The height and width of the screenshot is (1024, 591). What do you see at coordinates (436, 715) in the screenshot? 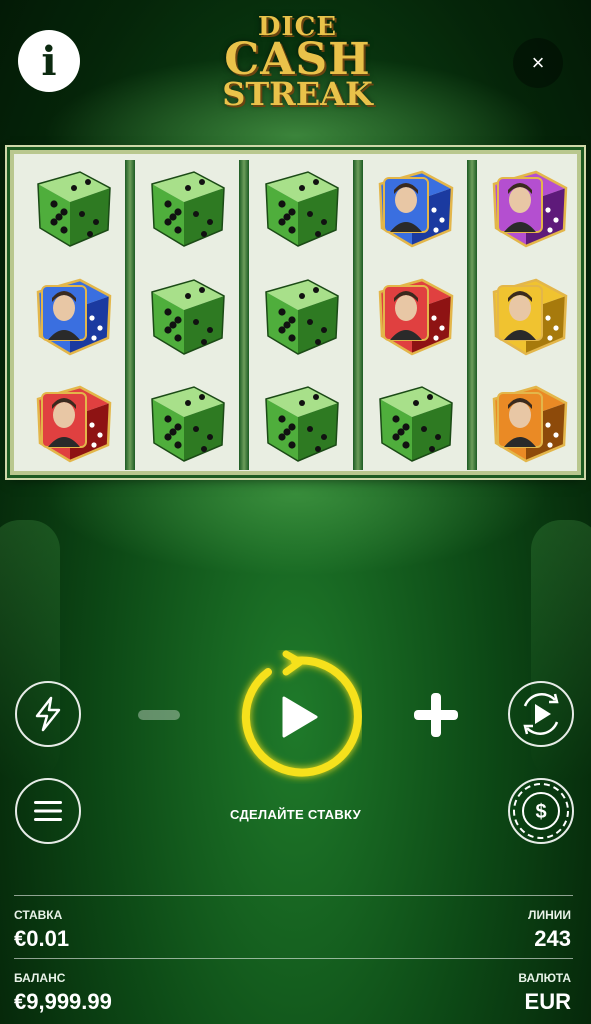
I see `increase-bet-button` at bounding box center [436, 715].